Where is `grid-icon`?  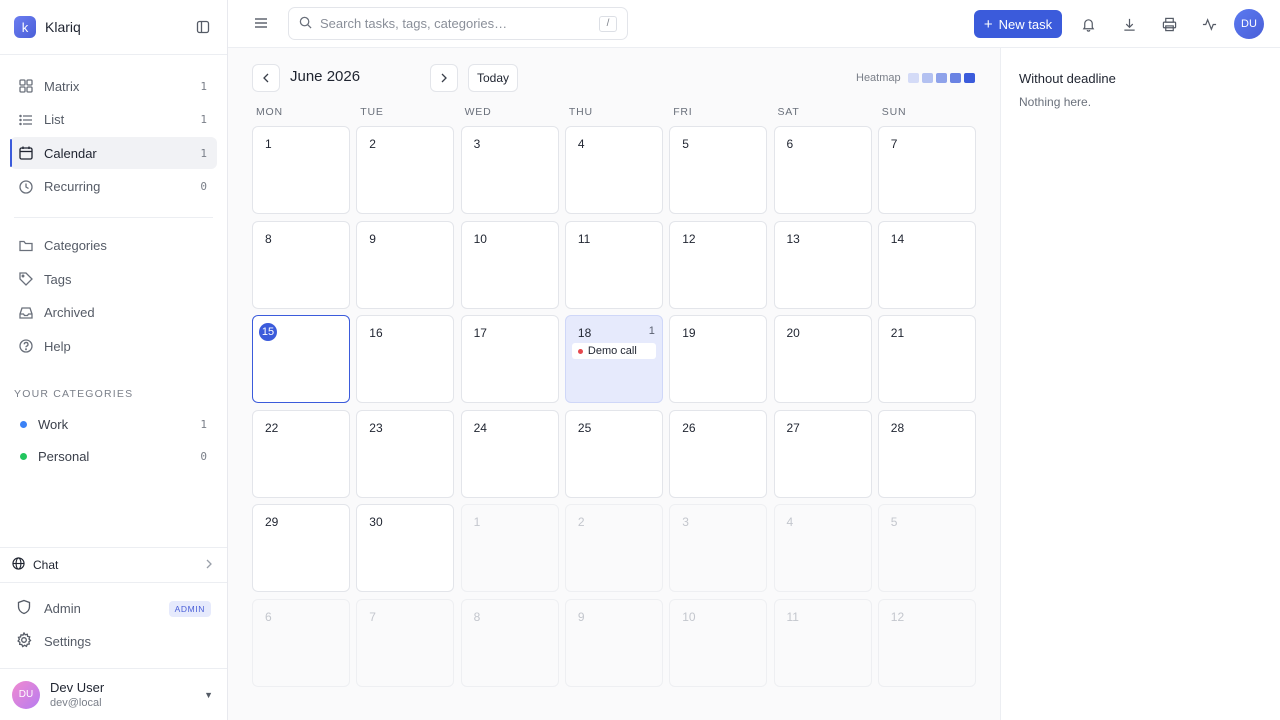 grid-icon is located at coordinates (26, 86).